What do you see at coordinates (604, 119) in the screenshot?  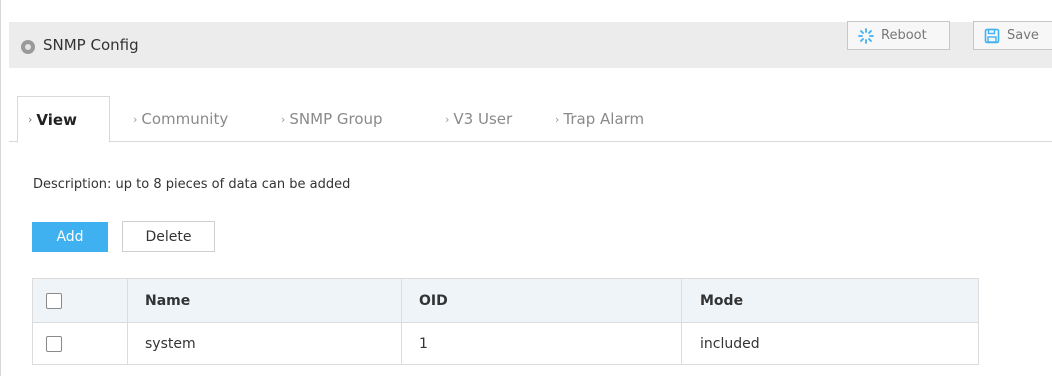 I see `tab-label: Trap Alarm` at bounding box center [604, 119].